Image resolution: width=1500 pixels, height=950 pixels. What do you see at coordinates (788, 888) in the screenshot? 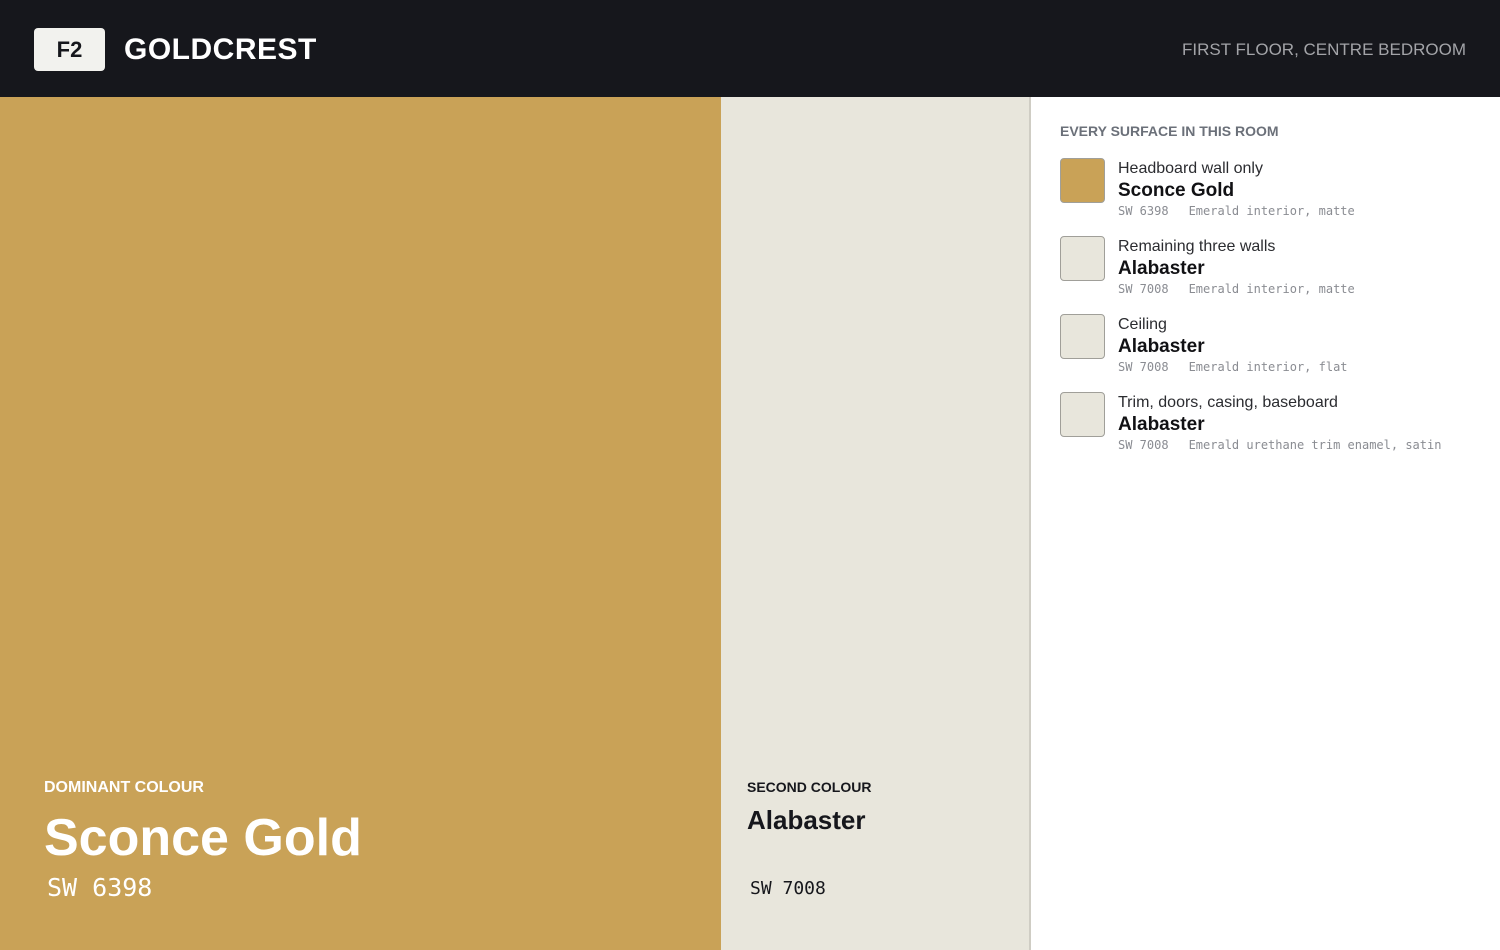
I see `second-colour-code: SW 7008` at bounding box center [788, 888].